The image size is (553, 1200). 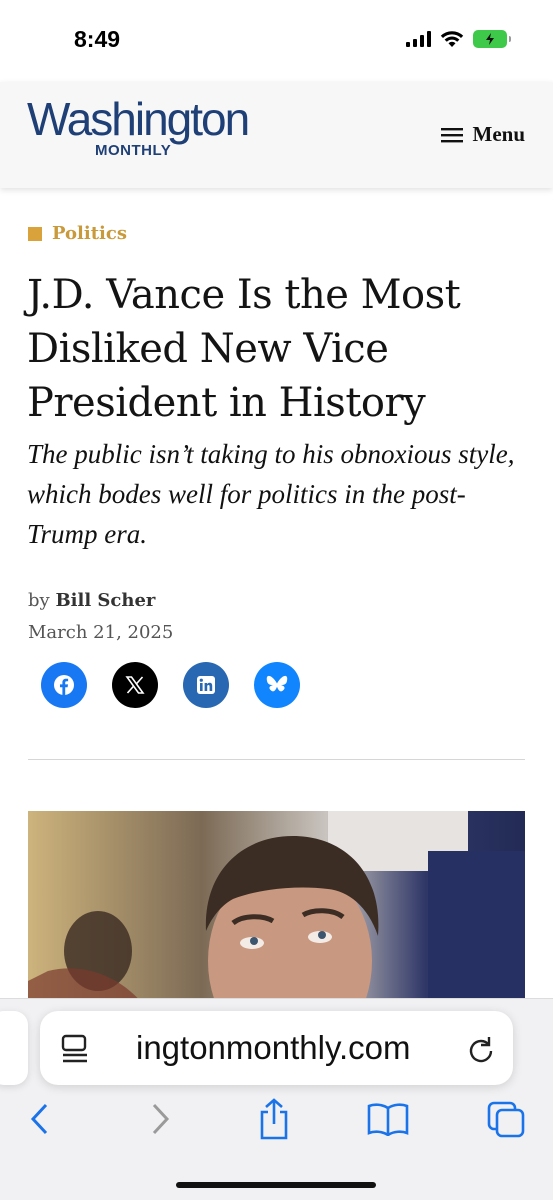 What do you see at coordinates (276, 41) in the screenshot?
I see `status-bar: 8:49` at bounding box center [276, 41].